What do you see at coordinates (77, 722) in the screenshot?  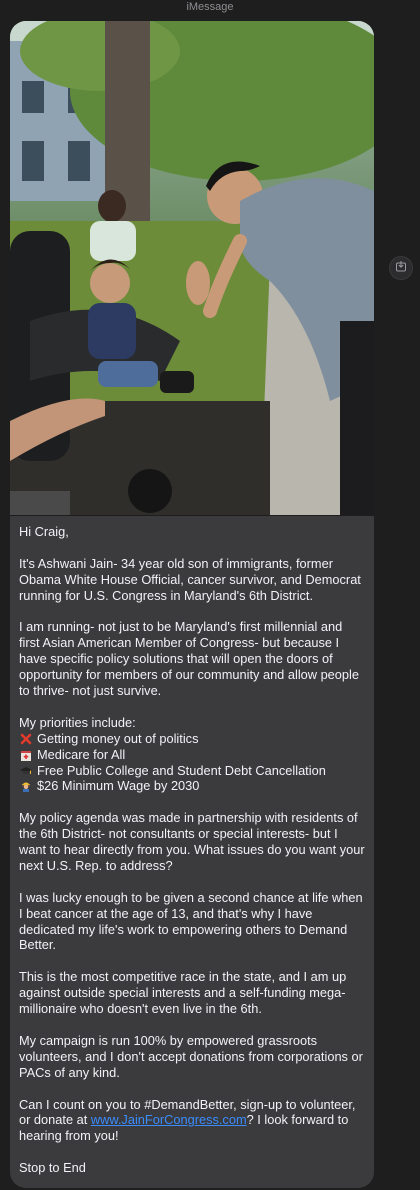 I see `priorities-header: My priorities include:` at bounding box center [77, 722].